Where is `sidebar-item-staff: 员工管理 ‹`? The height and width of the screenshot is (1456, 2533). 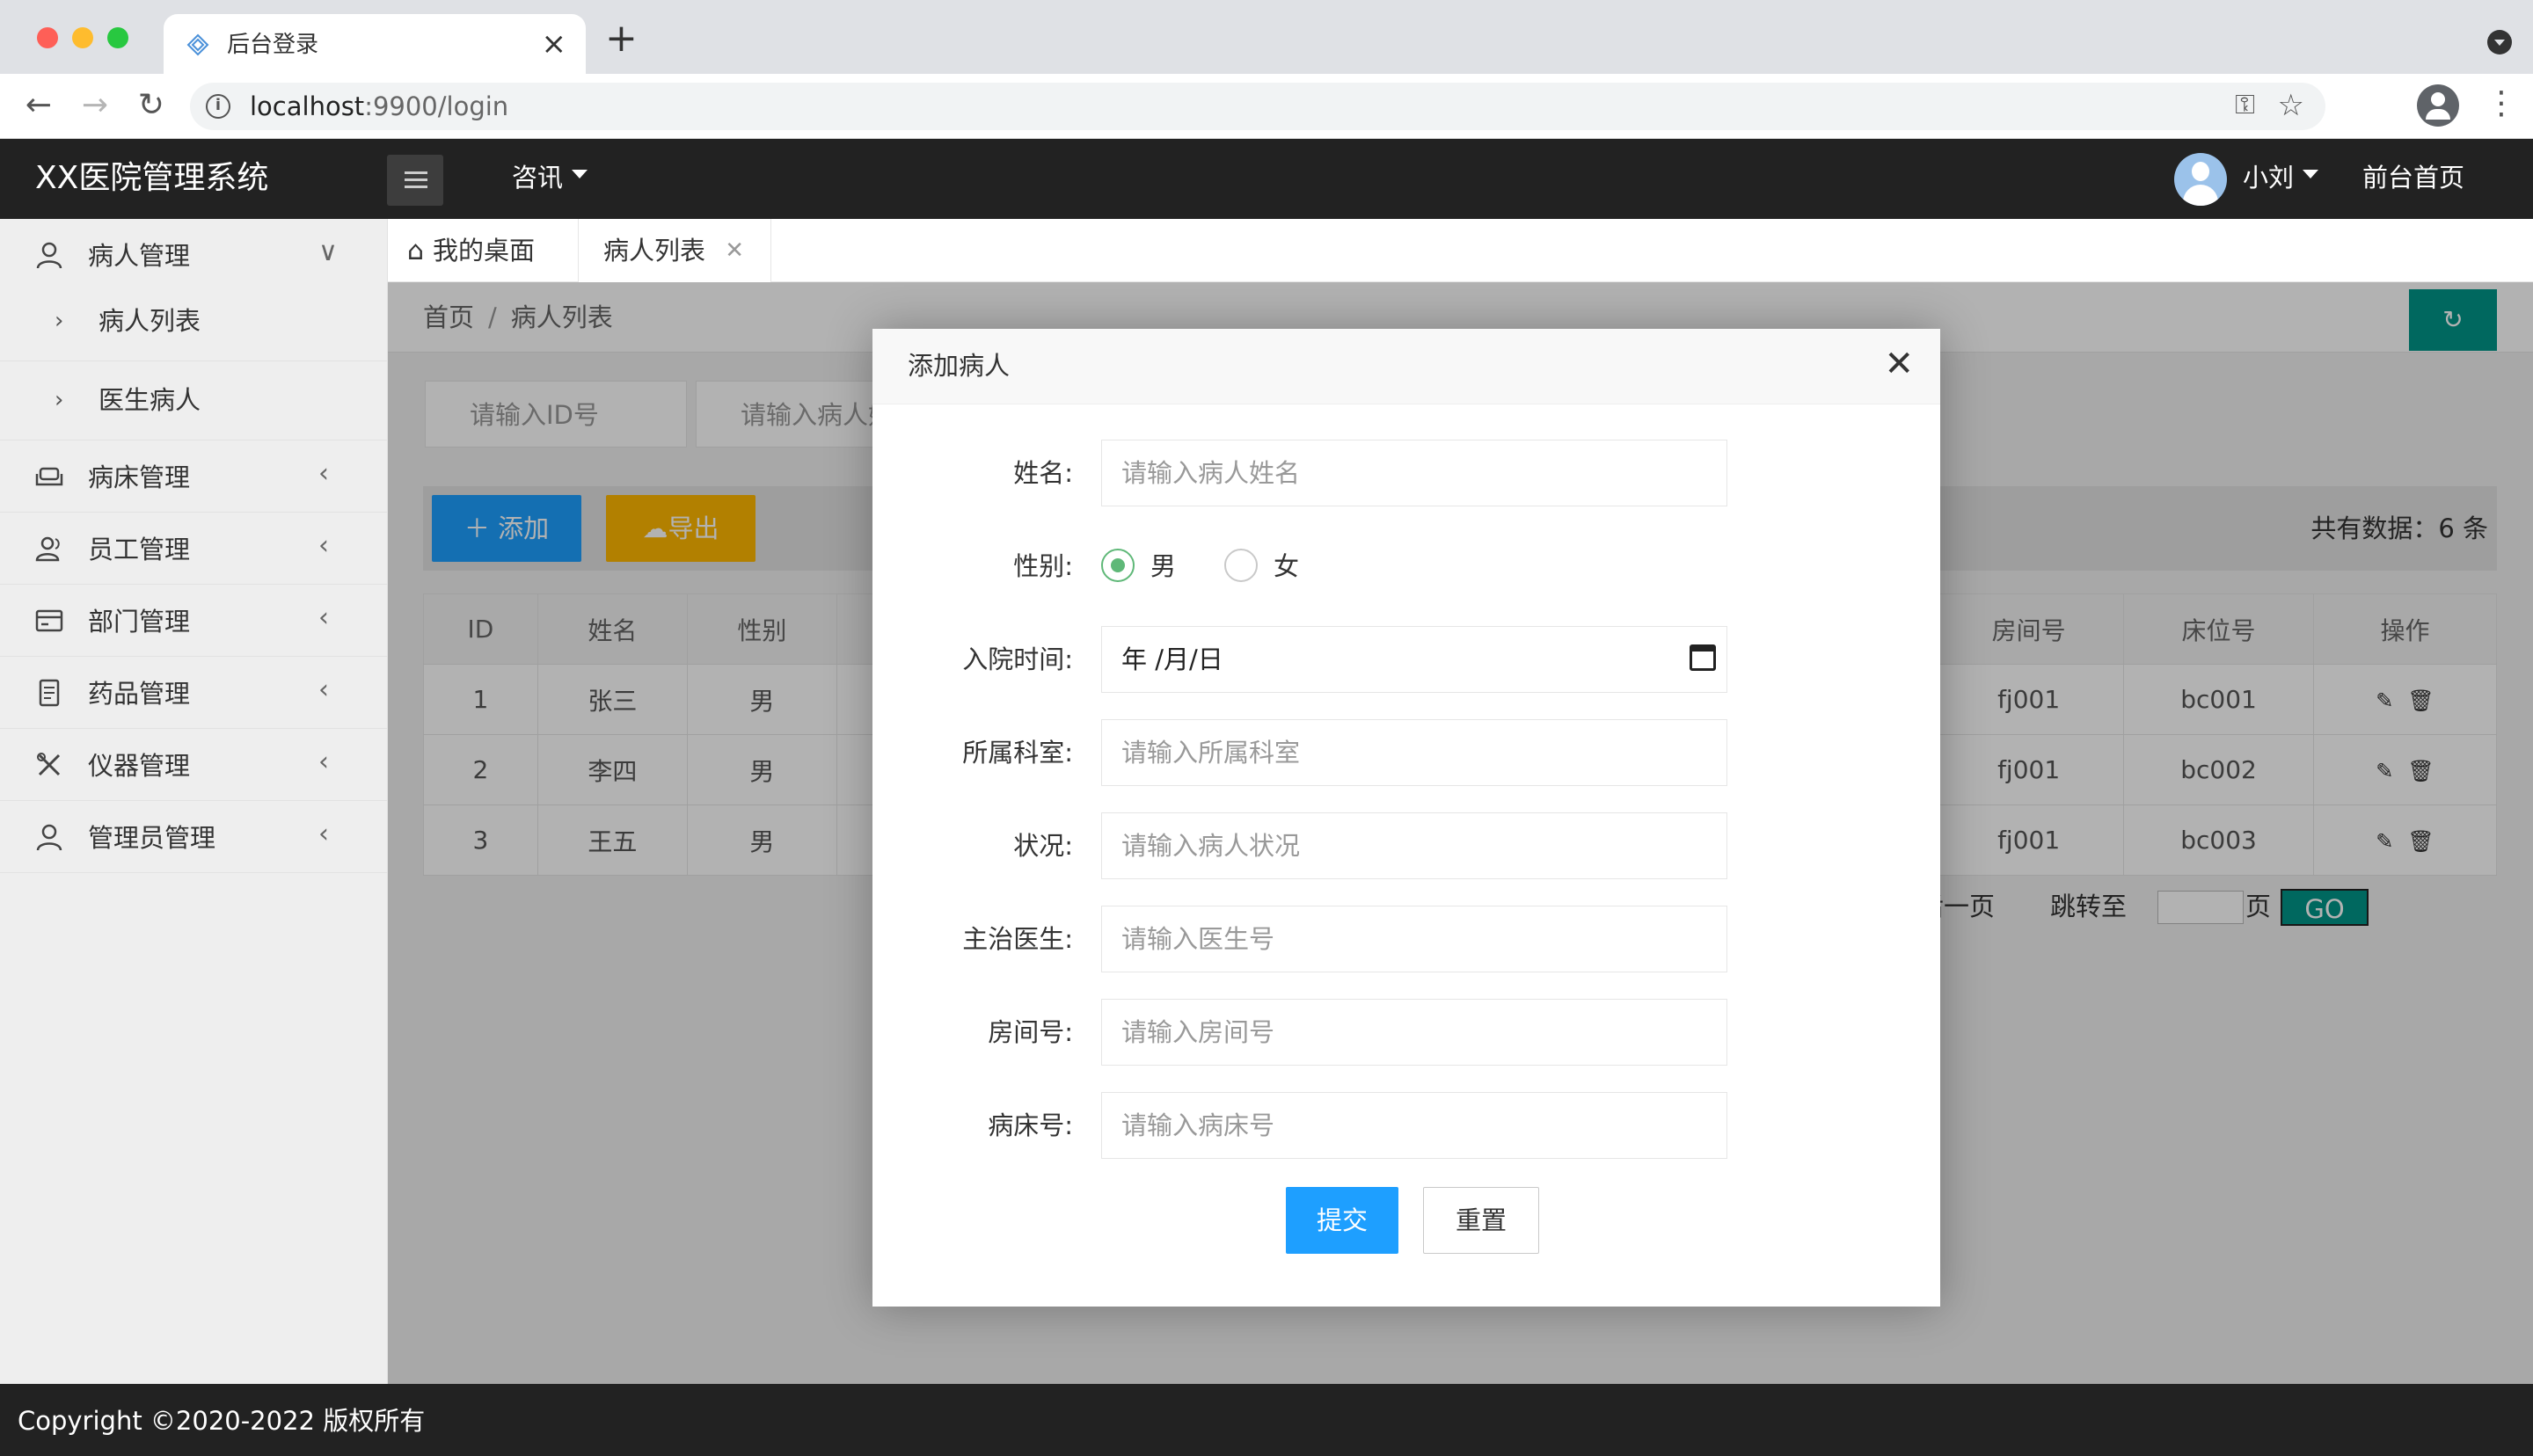
sidebar-item-staff: 员工管理 ‹ is located at coordinates (194, 549).